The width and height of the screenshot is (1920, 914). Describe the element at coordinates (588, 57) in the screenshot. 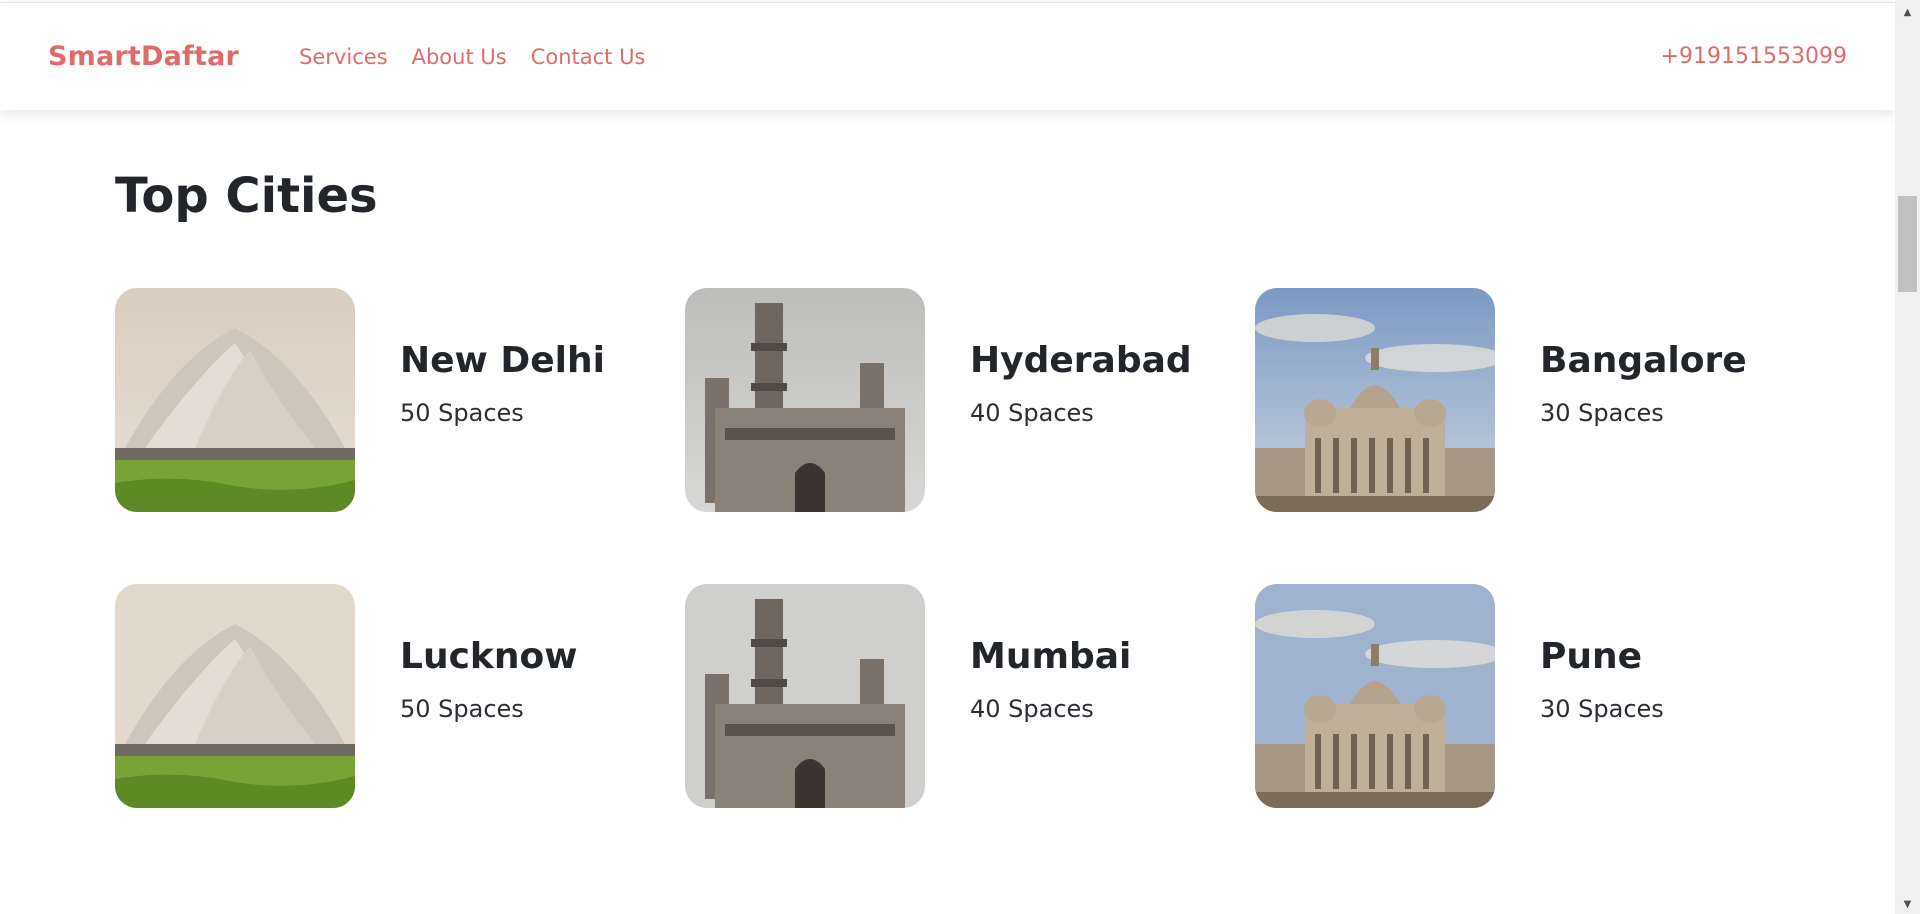

I see `nav-link-contact-us: Contact Us` at that location.